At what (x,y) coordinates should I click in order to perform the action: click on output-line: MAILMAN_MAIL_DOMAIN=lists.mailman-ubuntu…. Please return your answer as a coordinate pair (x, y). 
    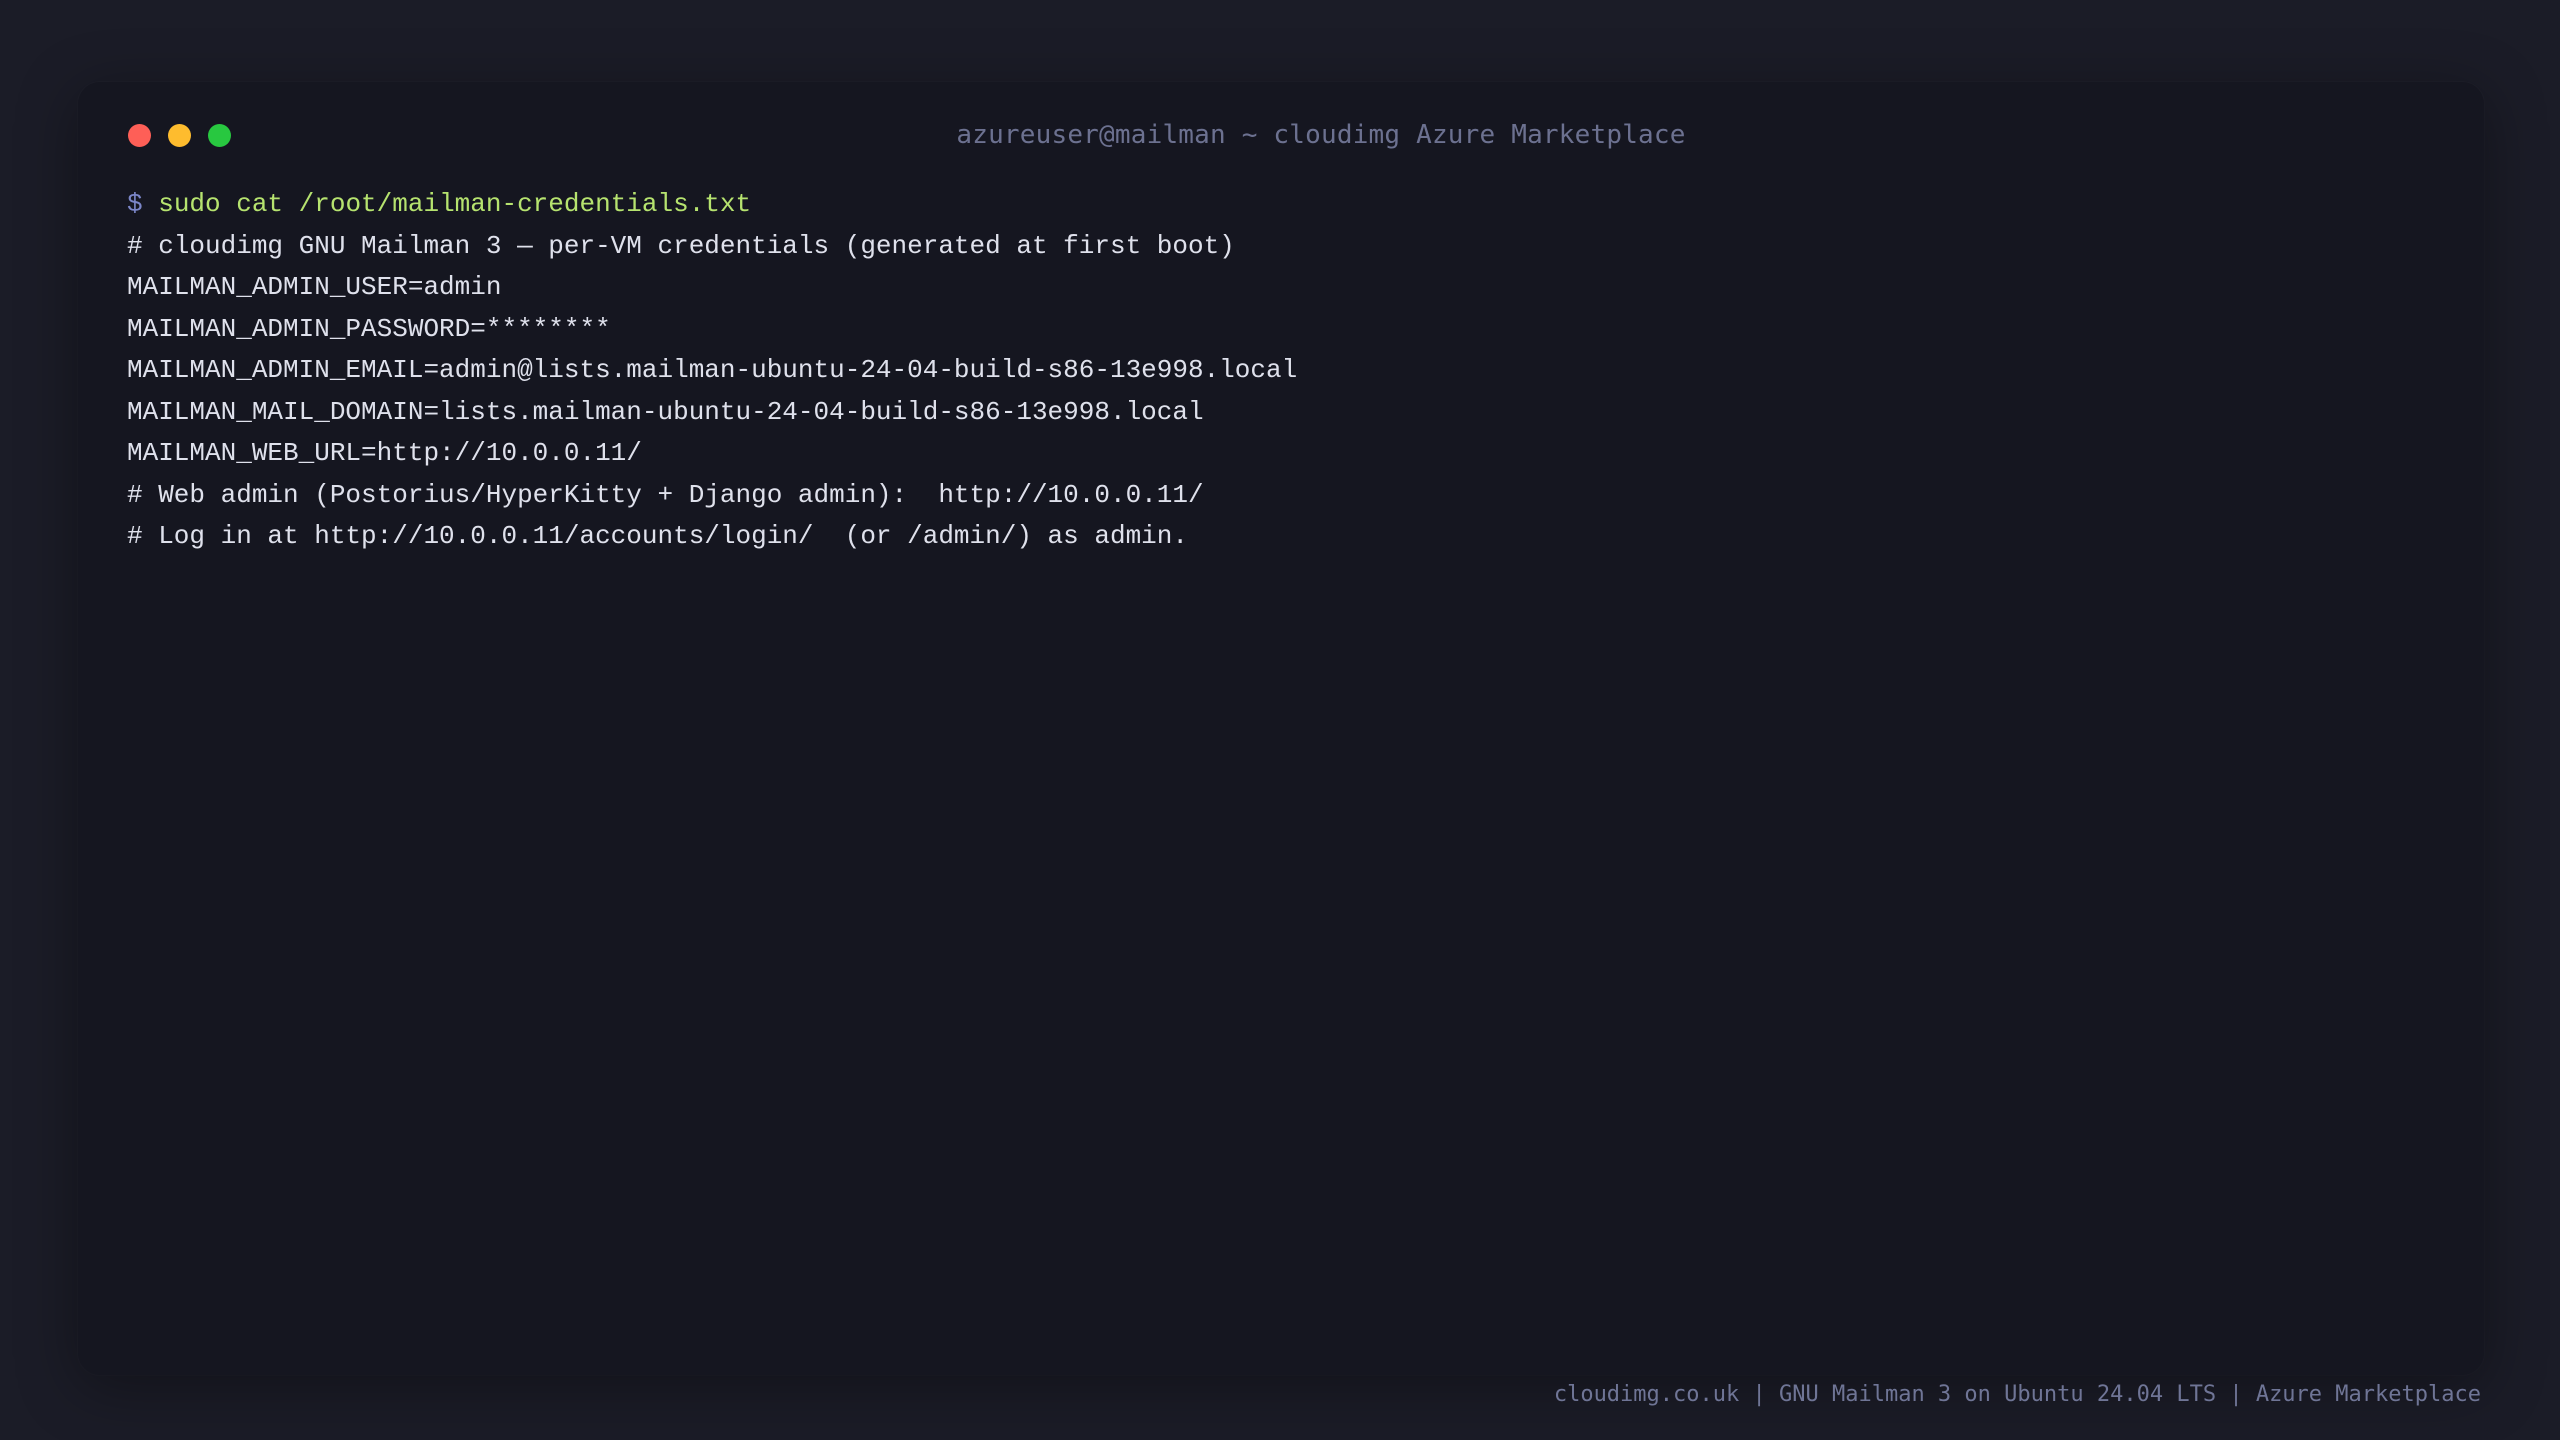
    Looking at the image, I should click on (665, 411).